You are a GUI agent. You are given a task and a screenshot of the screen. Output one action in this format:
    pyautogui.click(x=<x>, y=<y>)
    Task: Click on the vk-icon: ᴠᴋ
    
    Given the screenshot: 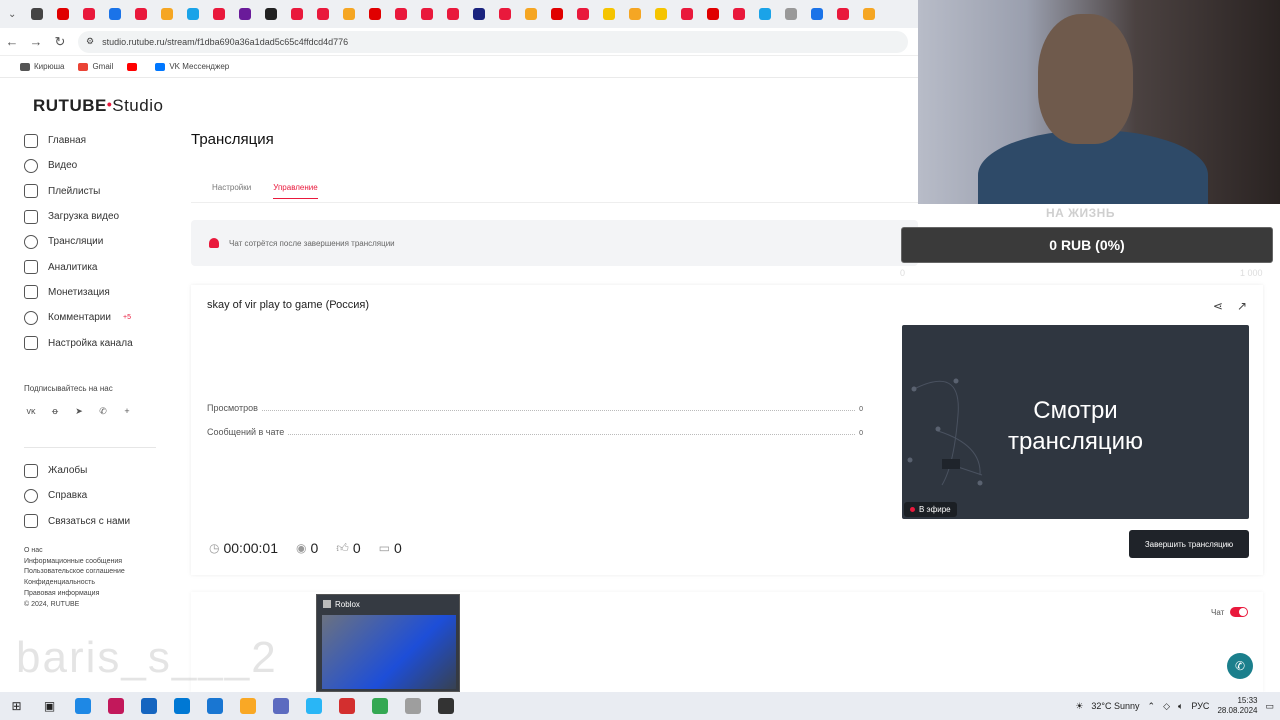 What is the action you would take?
    pyautogui.click(x=31, y=411)
    